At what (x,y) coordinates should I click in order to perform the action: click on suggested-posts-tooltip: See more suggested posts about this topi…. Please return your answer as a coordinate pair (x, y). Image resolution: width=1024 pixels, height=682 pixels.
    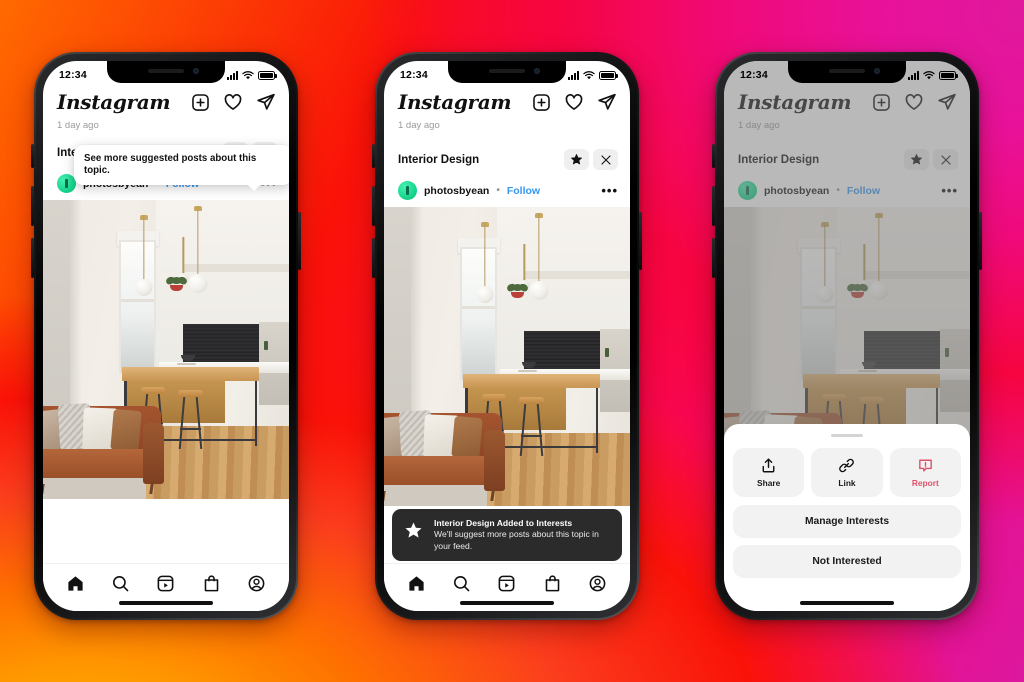
    Looking at the image, I should click on (181, 168).